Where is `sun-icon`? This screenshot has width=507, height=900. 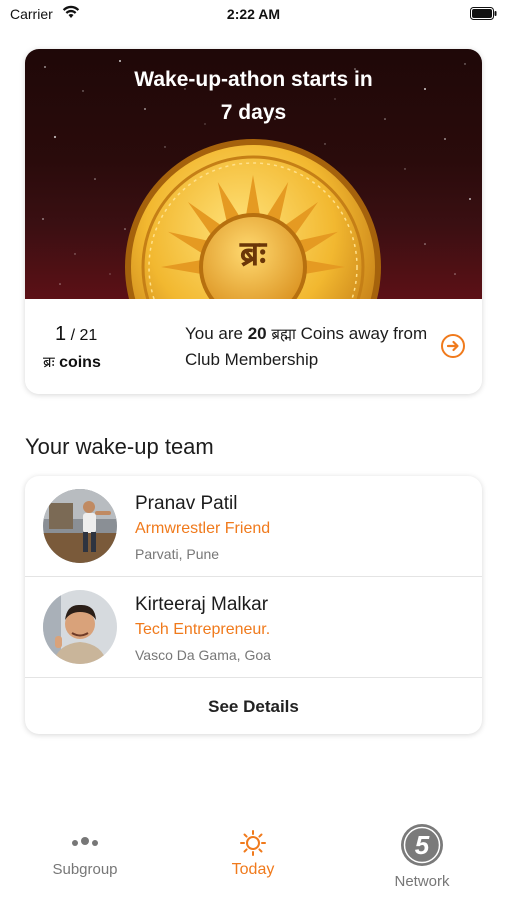
sun-icon is located at coordinates (253, 843).